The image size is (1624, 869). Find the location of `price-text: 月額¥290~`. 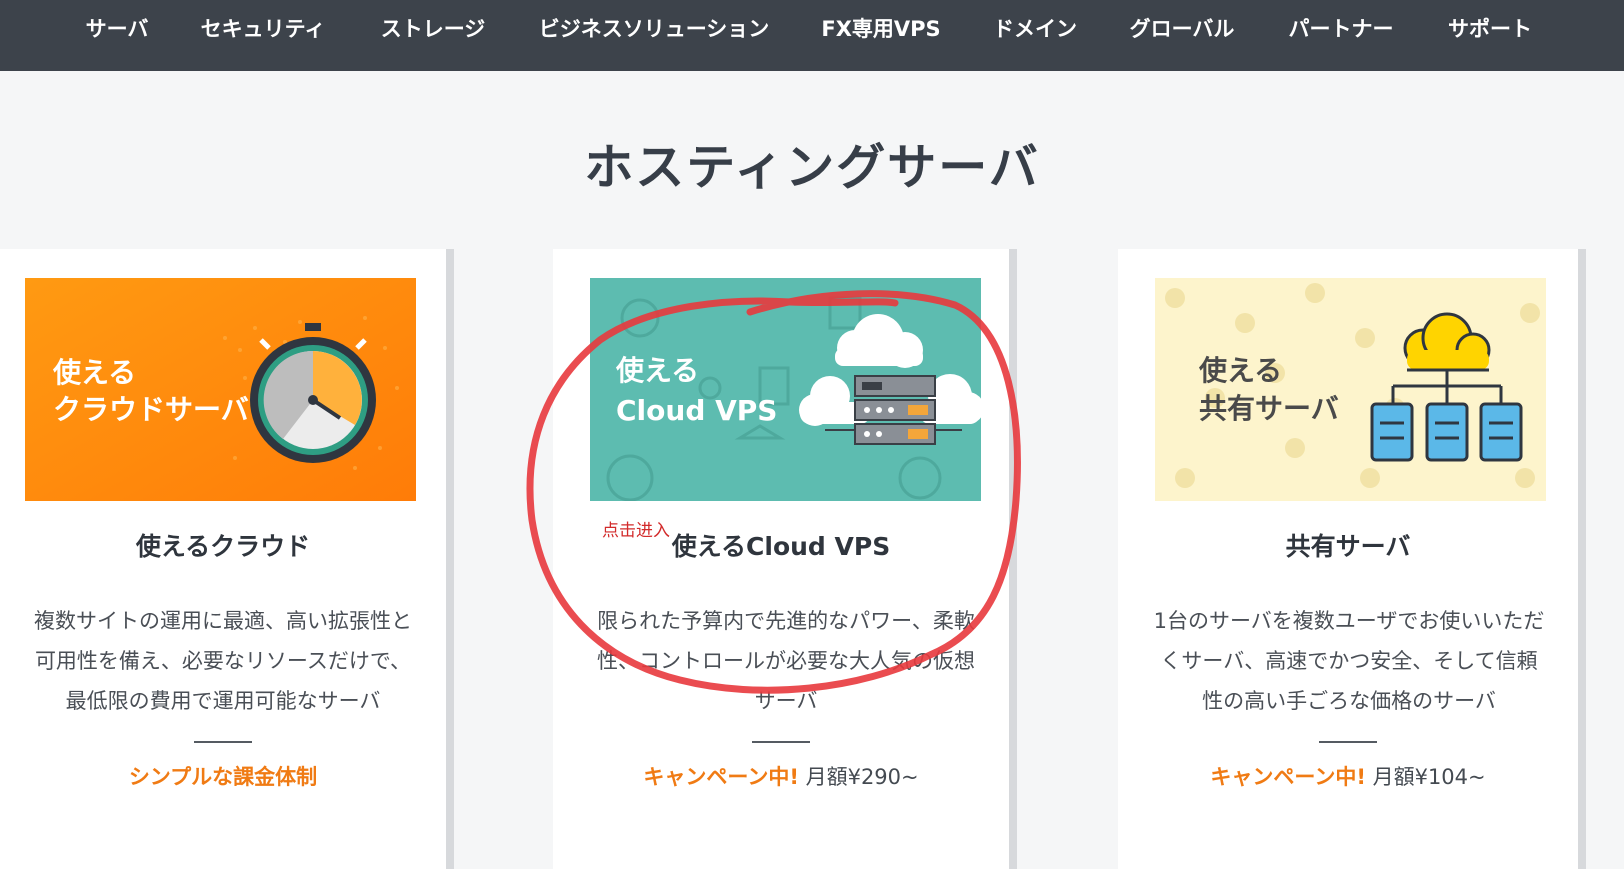

price-text: 月額¥290~ is located at coordinates (858, 777).